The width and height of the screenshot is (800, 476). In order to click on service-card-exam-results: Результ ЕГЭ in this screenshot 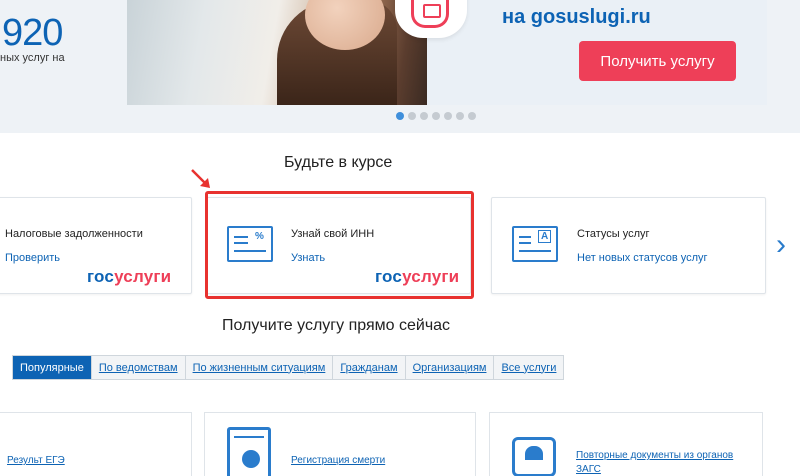, I will do `click(96, 444)`.